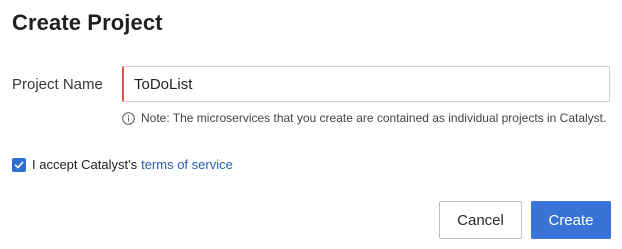  I want to click on project-name-input, so click(366, 84).